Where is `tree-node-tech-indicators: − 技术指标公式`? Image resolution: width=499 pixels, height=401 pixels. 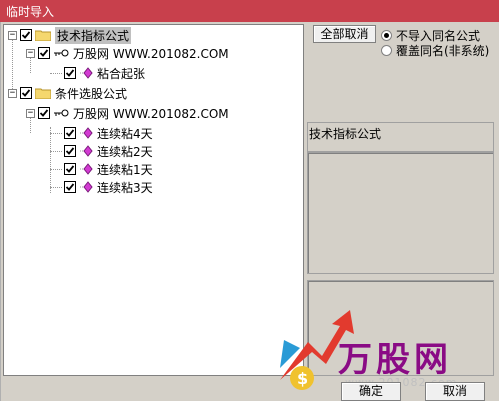
tree-node-tech-indicators: − 技术指标公式 is located at coordinates (70, 35).